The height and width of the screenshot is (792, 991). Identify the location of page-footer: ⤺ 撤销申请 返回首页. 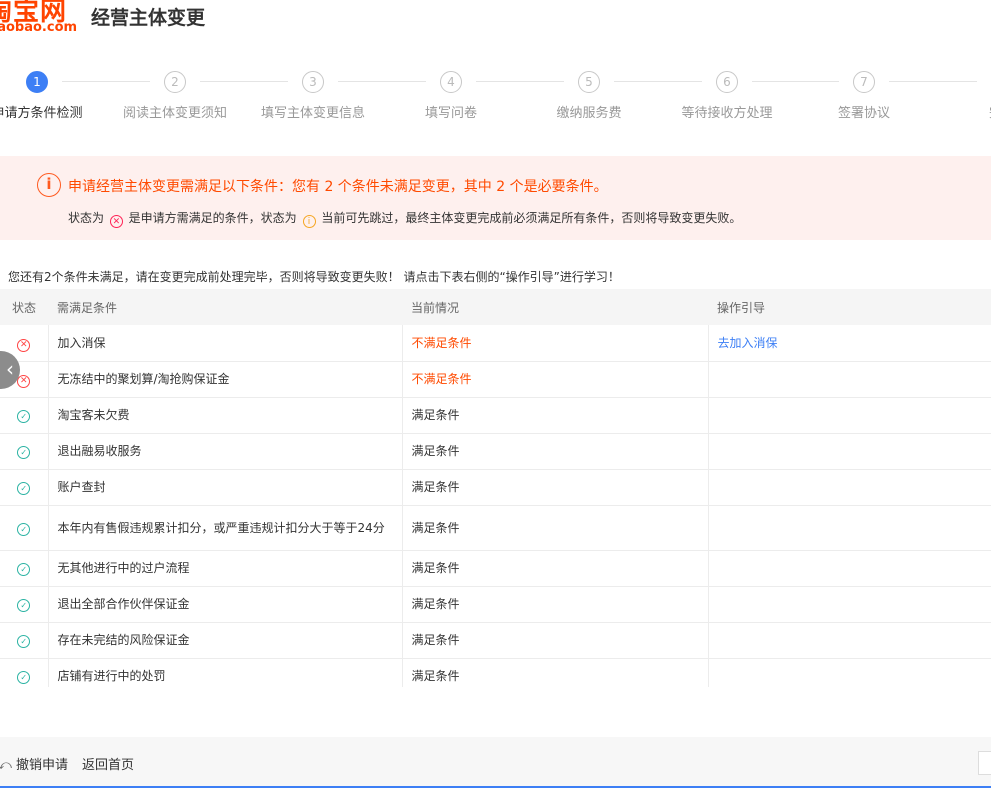
(495, 762).